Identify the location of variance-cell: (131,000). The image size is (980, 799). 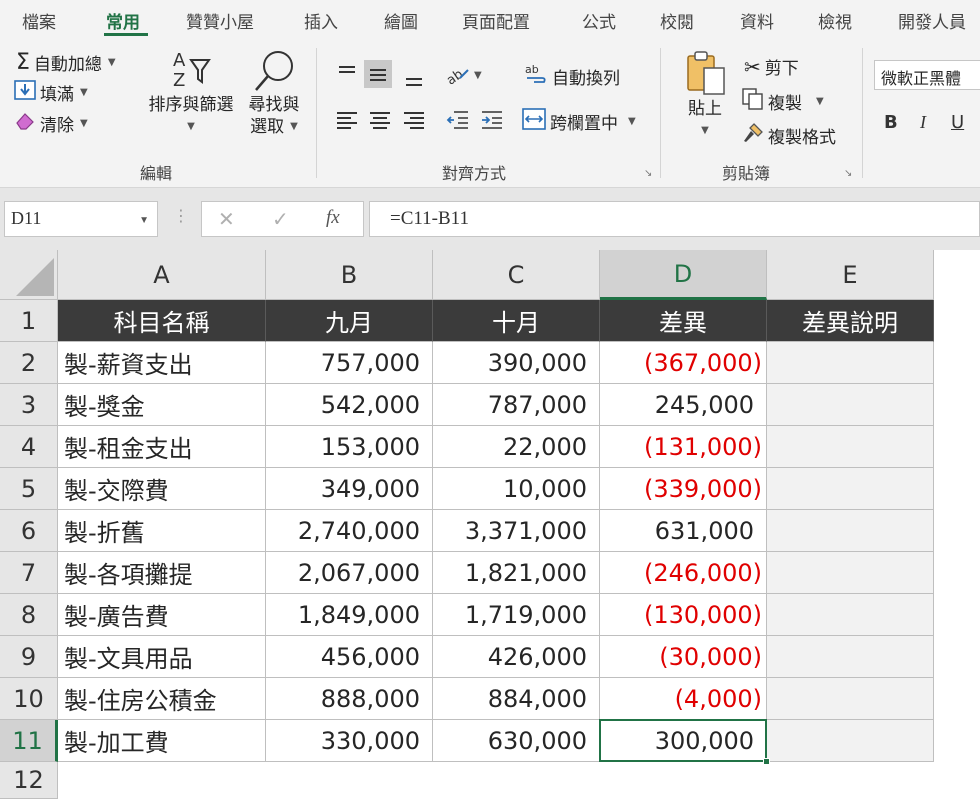
(683, 447).